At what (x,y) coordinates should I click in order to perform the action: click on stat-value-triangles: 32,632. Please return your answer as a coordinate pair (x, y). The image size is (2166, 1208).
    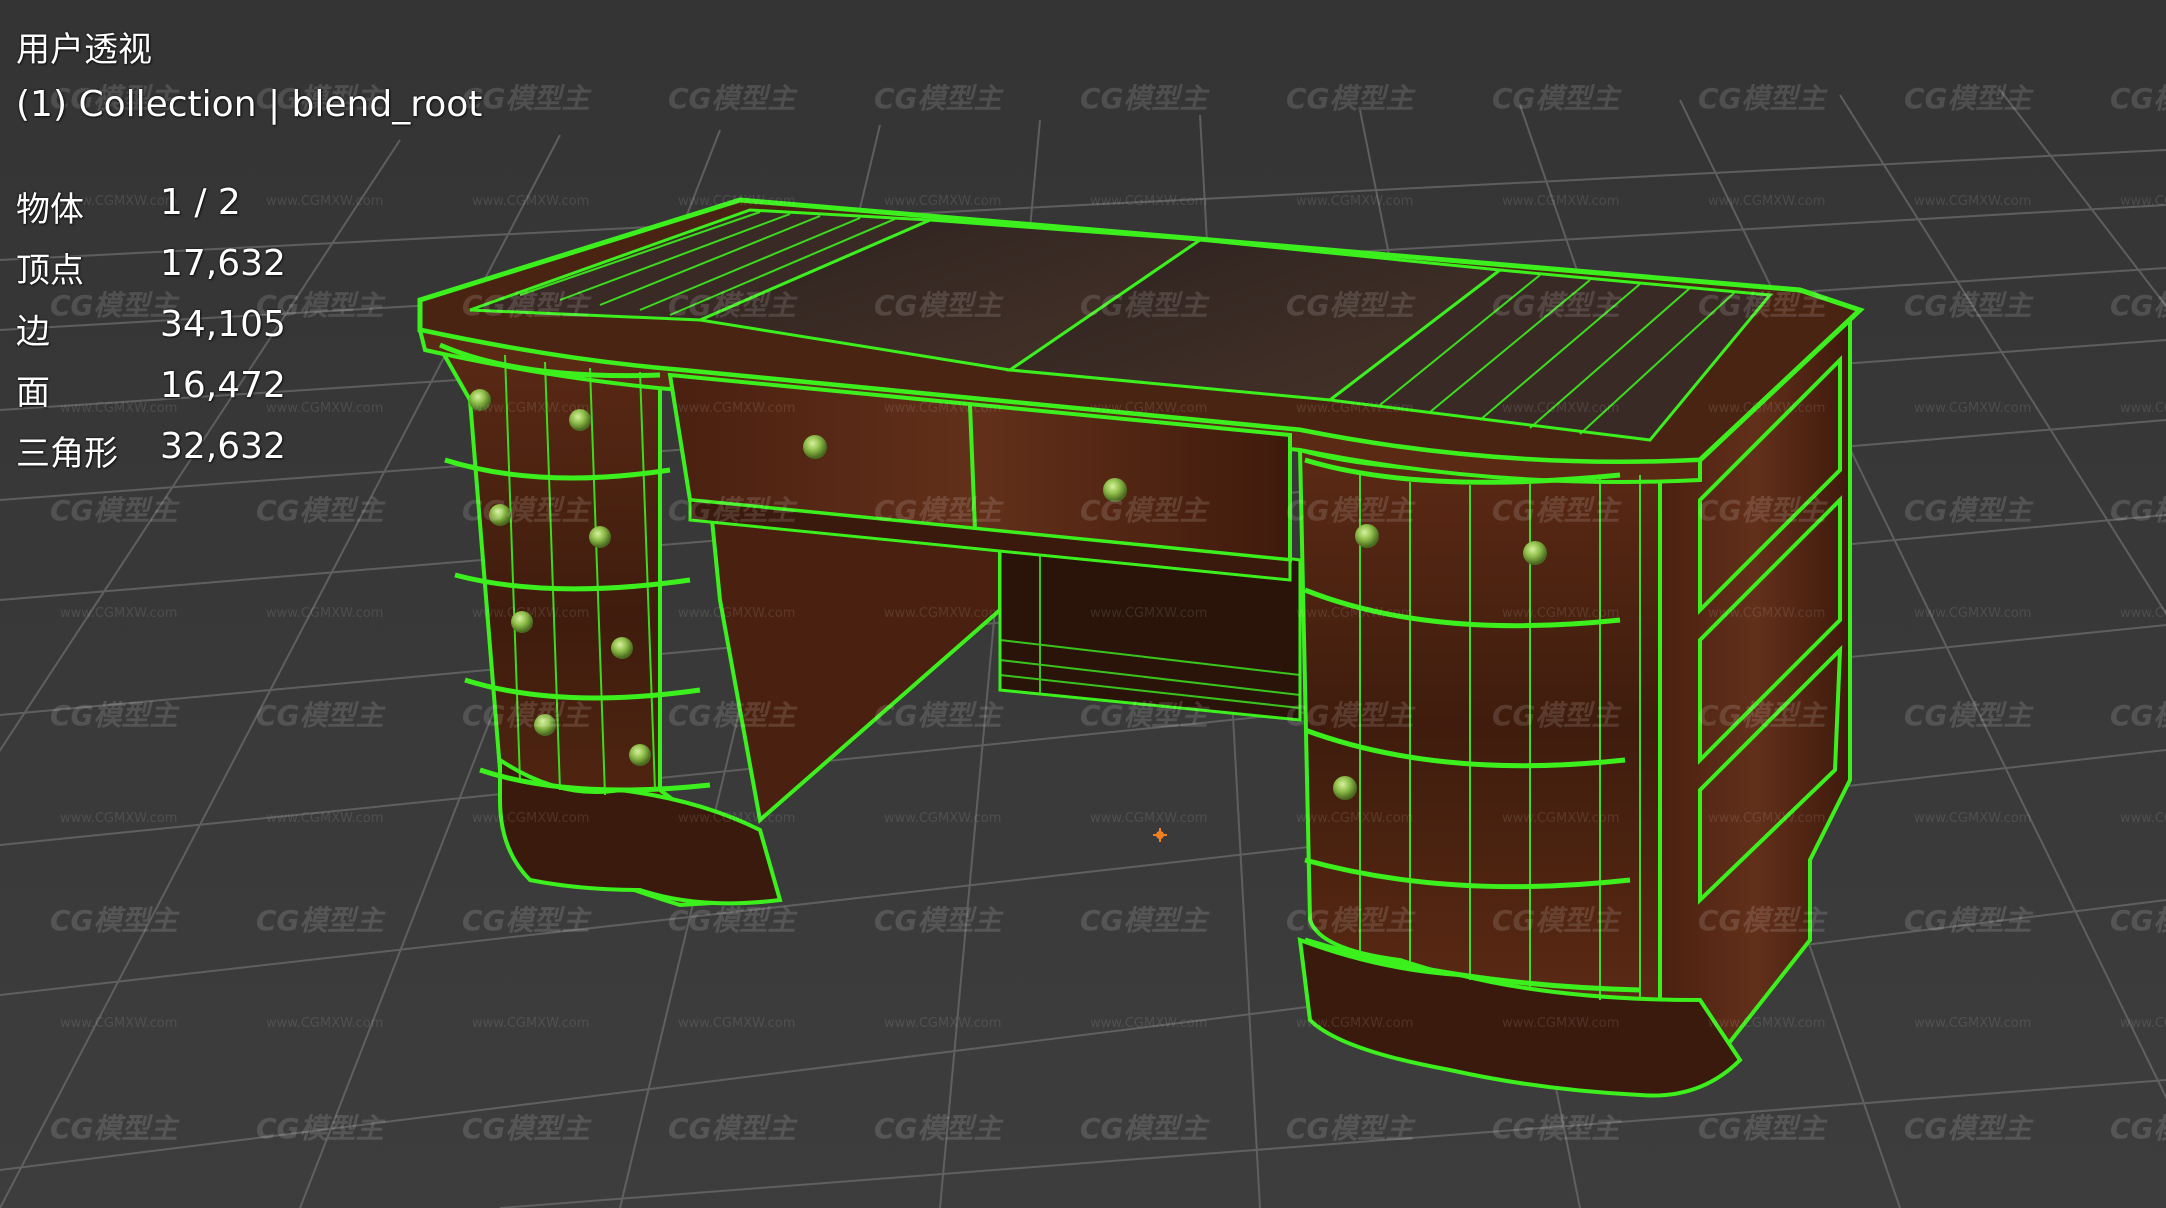
    Looking at the image, I should click on (223, 446).